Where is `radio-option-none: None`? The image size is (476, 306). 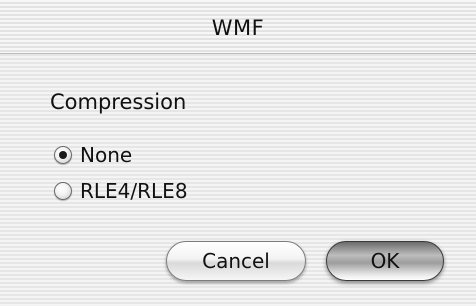 radio-option-none: None is located at coordinates (93, 155).